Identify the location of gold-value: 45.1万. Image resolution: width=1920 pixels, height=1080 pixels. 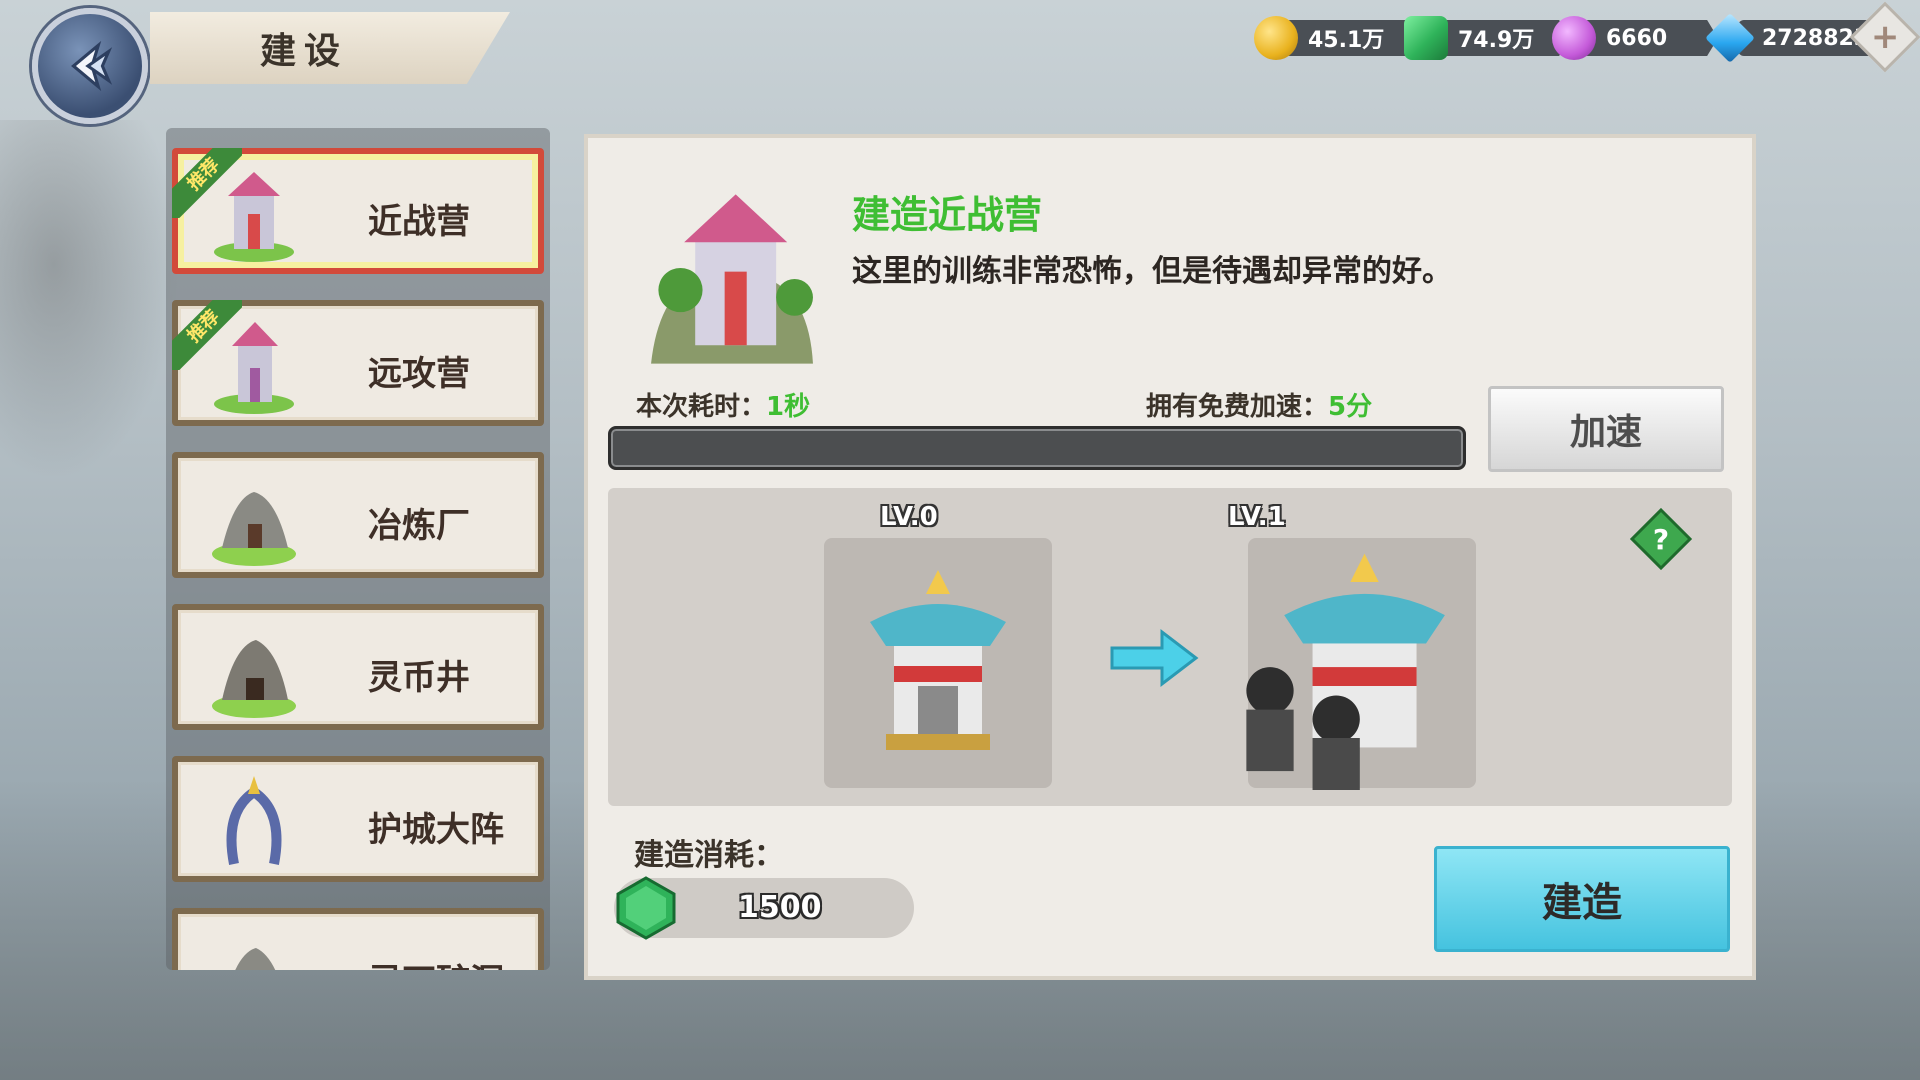
(1352, 38).